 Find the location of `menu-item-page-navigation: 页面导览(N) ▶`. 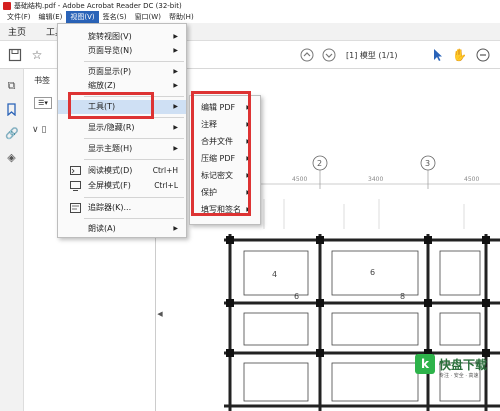

menu-item-page-navigation: 页面导览(N) ▶ is located at coordinates (122, 51).